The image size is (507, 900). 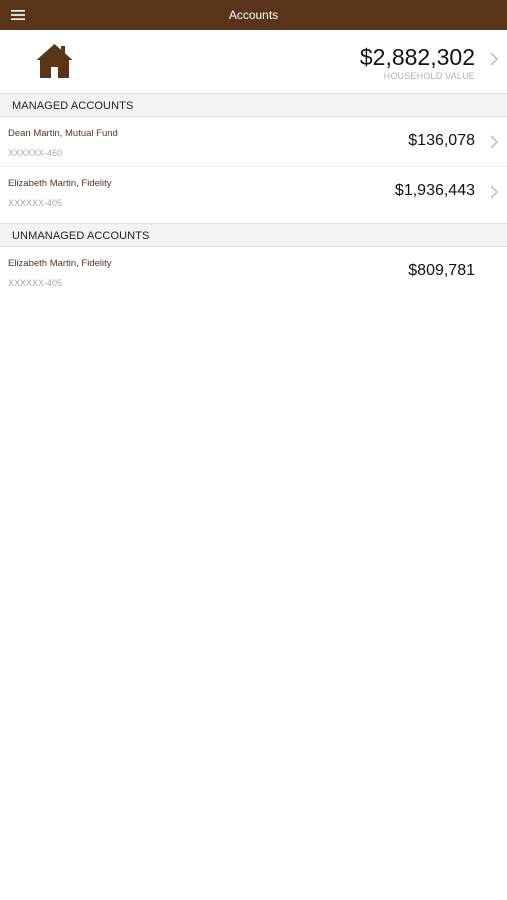 I want to click on managed-accounts-header: MANAGED ACCOUNTS, so click(x=253, y=105).